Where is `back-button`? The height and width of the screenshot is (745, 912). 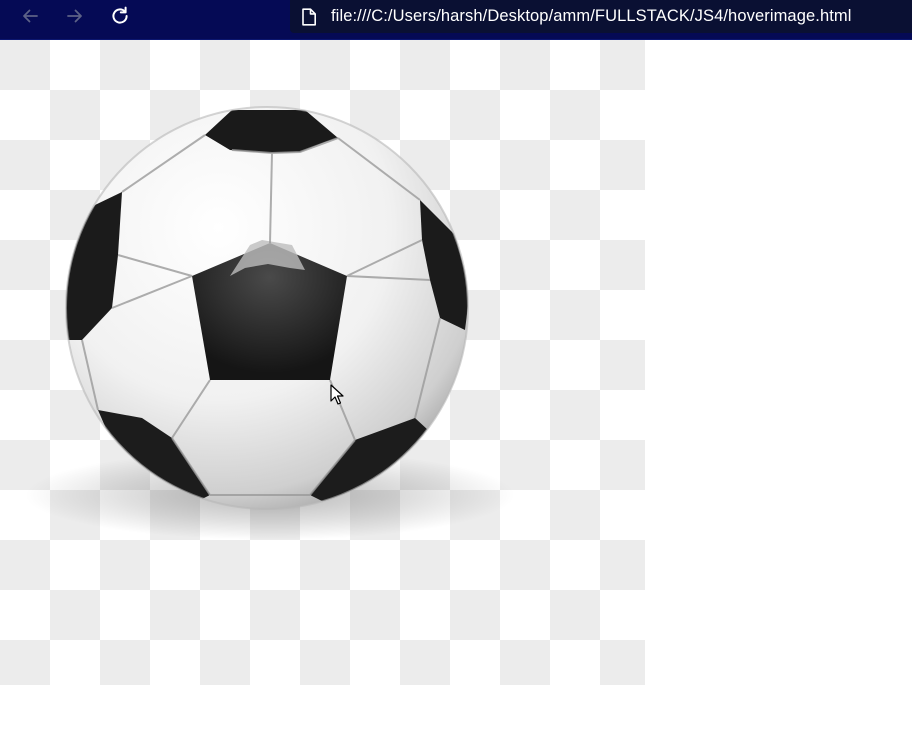
back-button is located at coordinates (30, 16).